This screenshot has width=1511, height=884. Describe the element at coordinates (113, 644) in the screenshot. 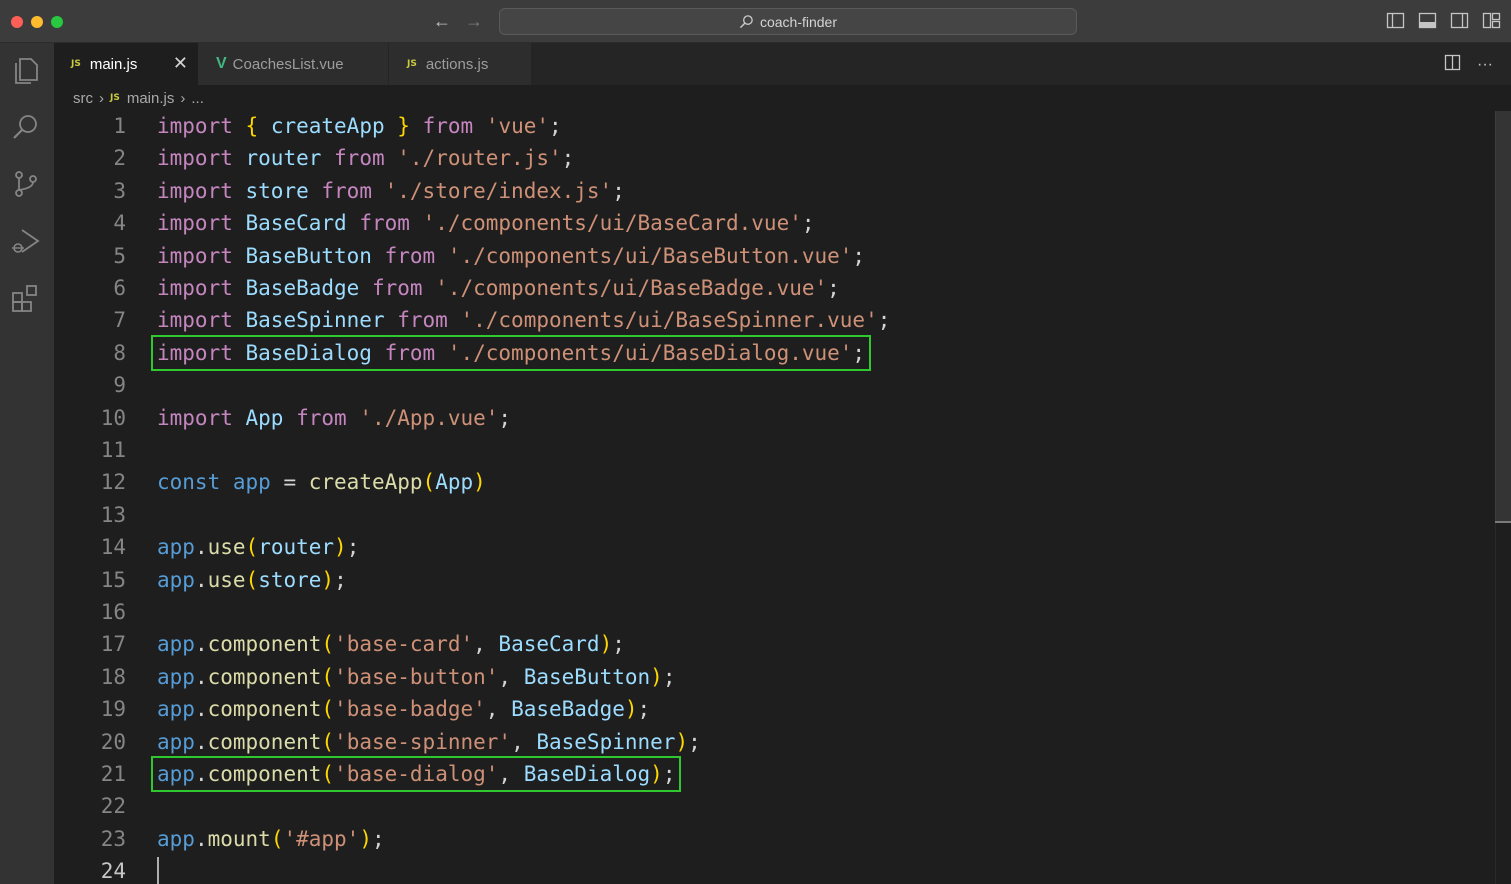

I see `line-number: 17` at that location.